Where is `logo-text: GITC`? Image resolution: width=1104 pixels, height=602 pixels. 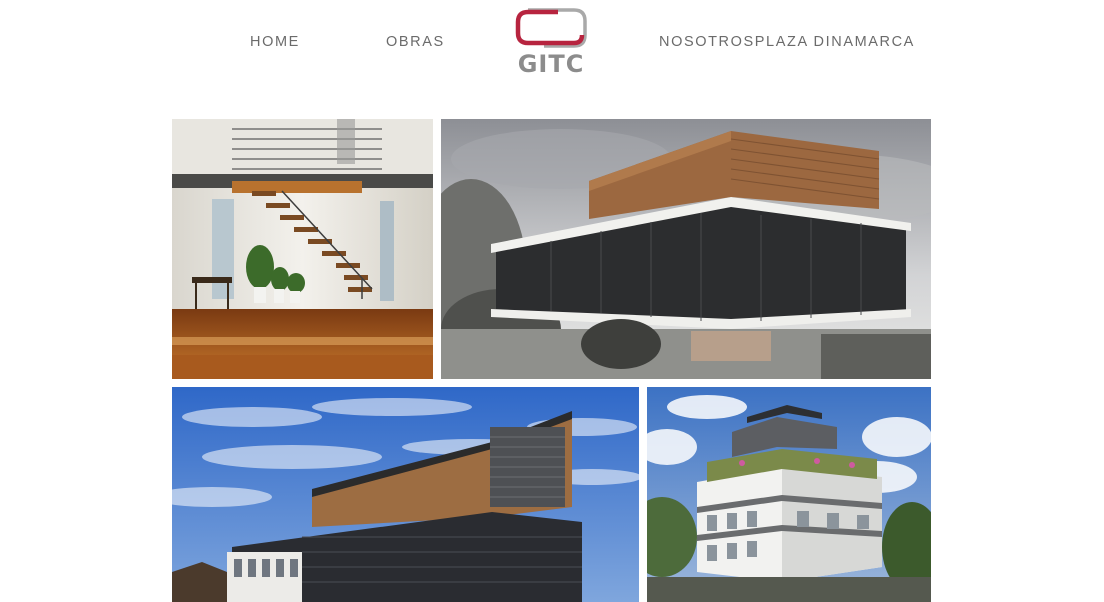
logo-text: GITC is located at coordinates (551, 64).